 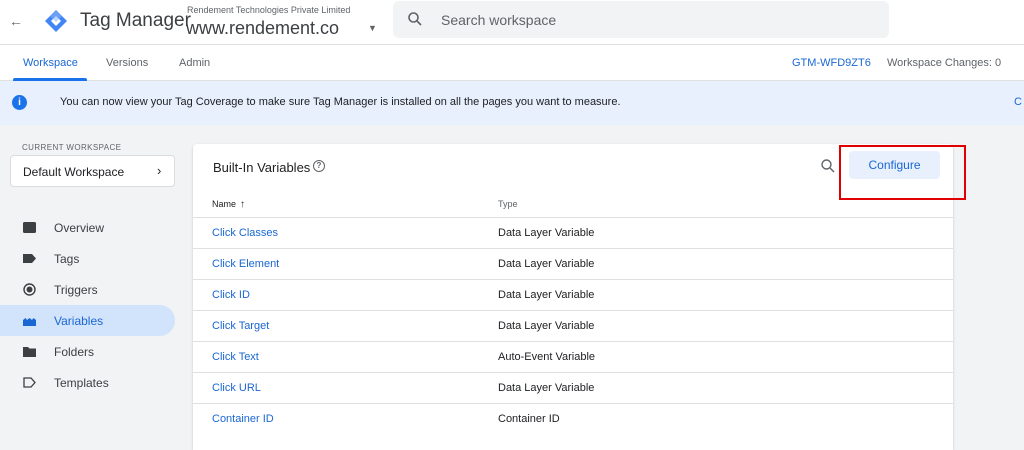 What do you see at coordinates (74, 352) in the screenshot?
I see `sidebar-item-label: Folders` at bounding box center [74, 352].